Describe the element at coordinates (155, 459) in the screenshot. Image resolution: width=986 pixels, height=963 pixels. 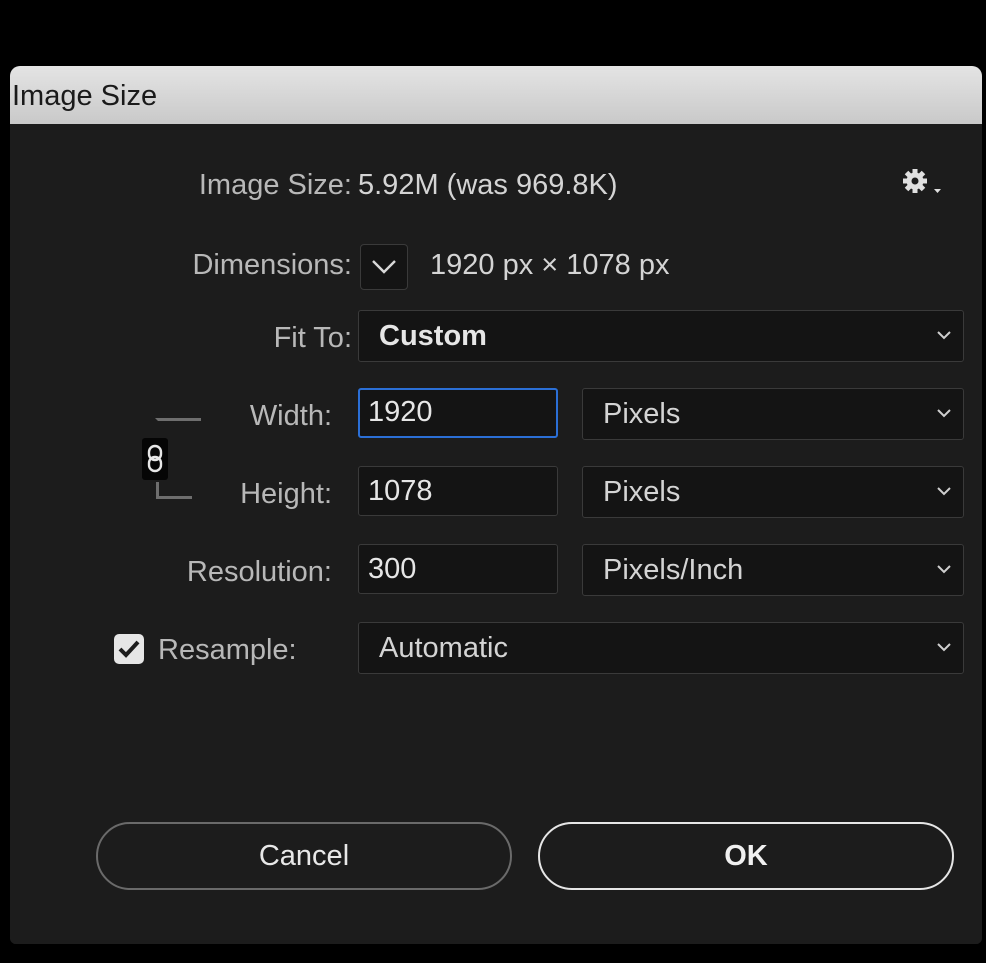
I see `constrain-proportions-link-icon` at that location.